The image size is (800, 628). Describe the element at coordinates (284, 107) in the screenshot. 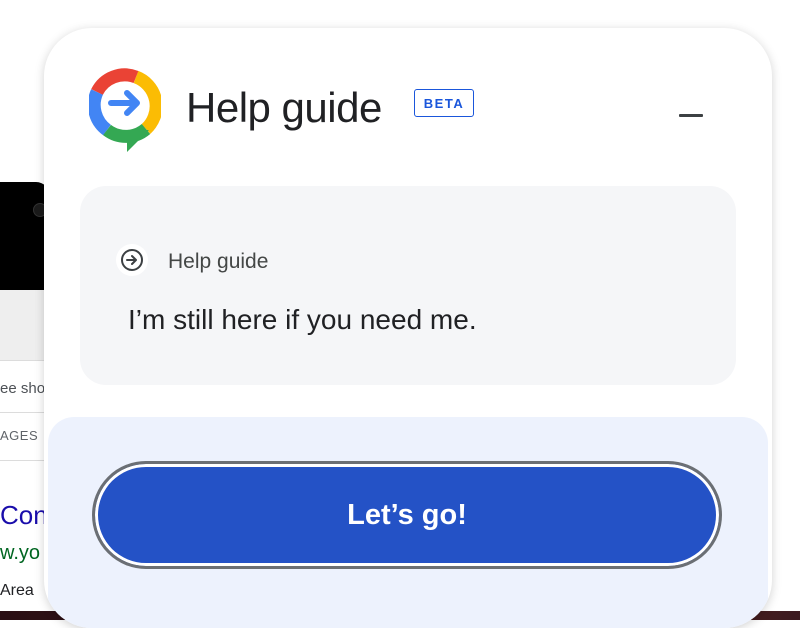

I see `panel-title: Help guide` at that location.